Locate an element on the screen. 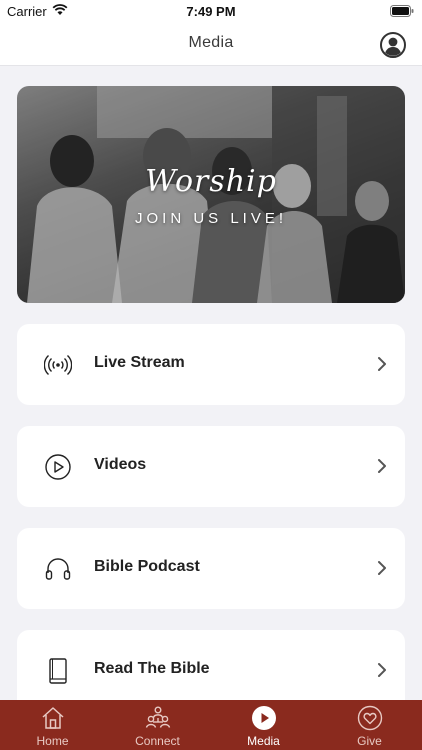 This screenshot has width=422, height=750. menu-item-label: Read The Bible is located at coordinates (152, 668).